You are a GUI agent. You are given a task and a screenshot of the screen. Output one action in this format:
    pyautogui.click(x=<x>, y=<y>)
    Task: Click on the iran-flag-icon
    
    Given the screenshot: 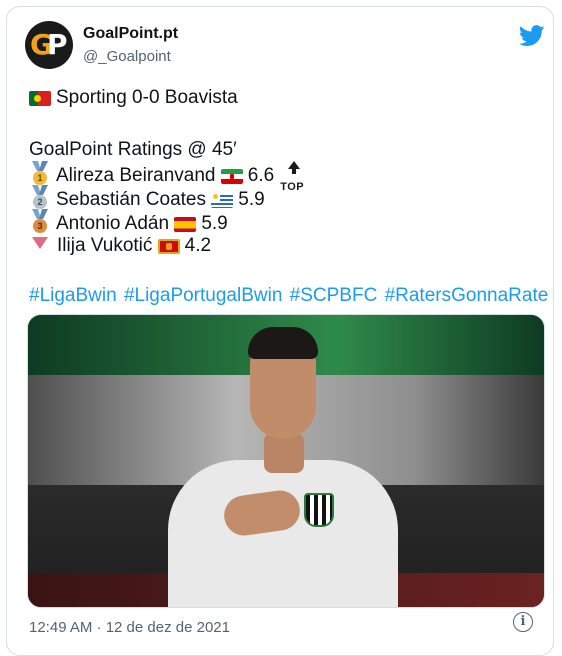 What is the action you would take?
    pyautogui.click(x=231, y=176)
    